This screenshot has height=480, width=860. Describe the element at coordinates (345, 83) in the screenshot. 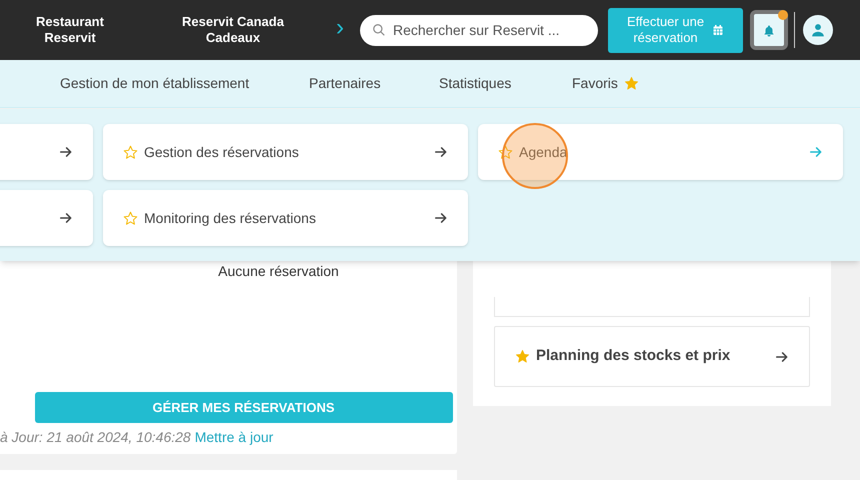

I see `nav-link: Partenaires` at that location.